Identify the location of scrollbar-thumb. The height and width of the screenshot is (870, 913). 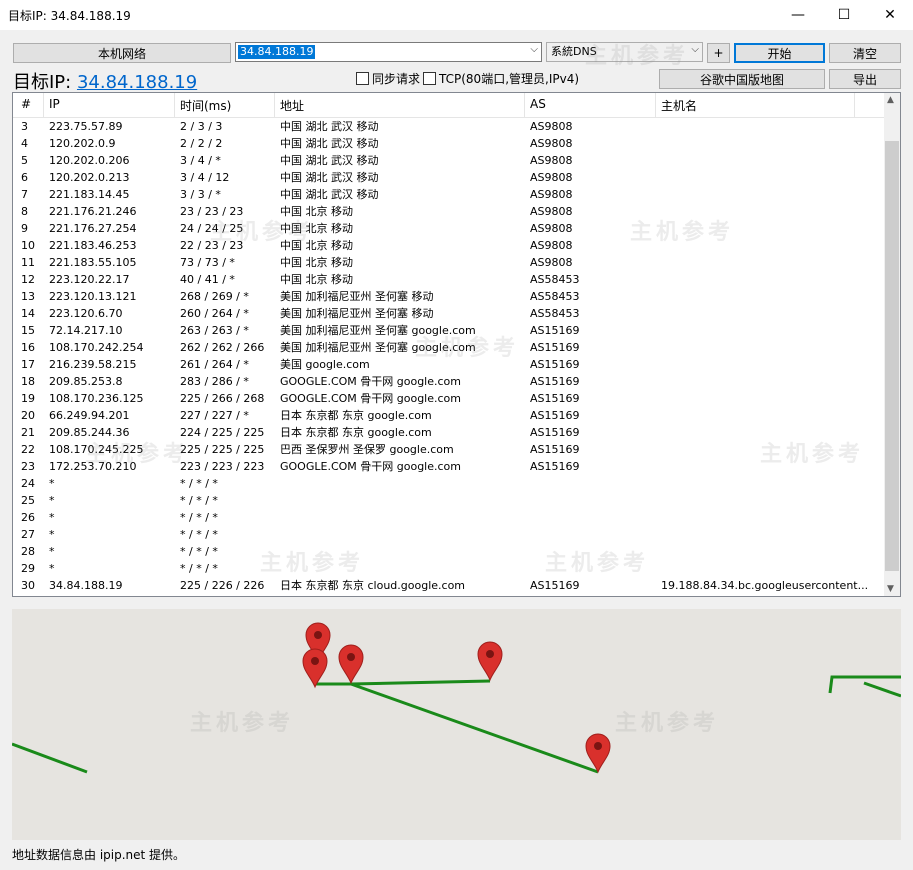
(892, 356).